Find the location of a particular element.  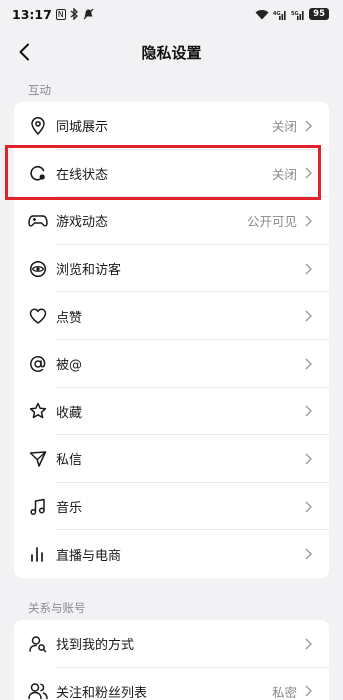

at-icon is located at coordinates (38, 364).